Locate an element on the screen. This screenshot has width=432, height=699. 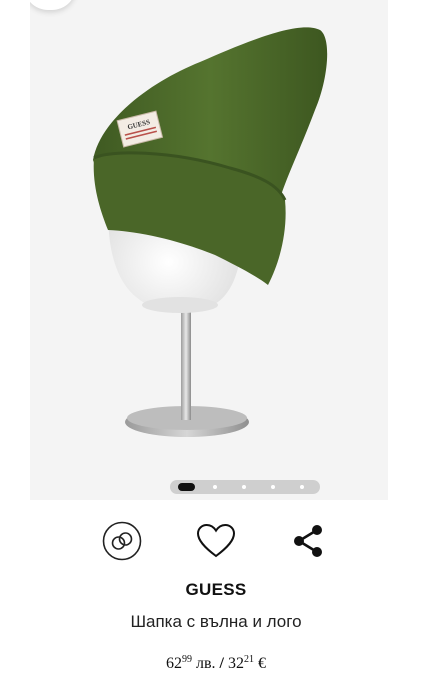
linked-rings-icon is located at coordinates (122, 541).